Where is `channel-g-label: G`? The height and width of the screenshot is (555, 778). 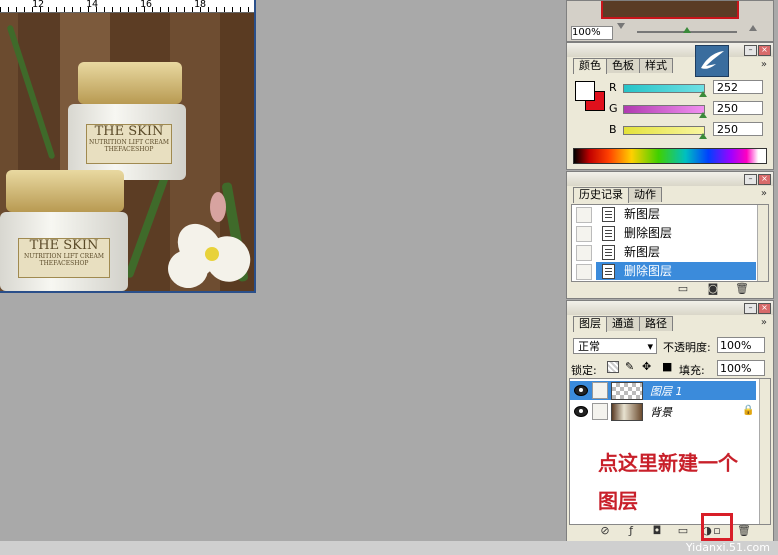 channel-g-label: G is located at coordinates (613, 108).